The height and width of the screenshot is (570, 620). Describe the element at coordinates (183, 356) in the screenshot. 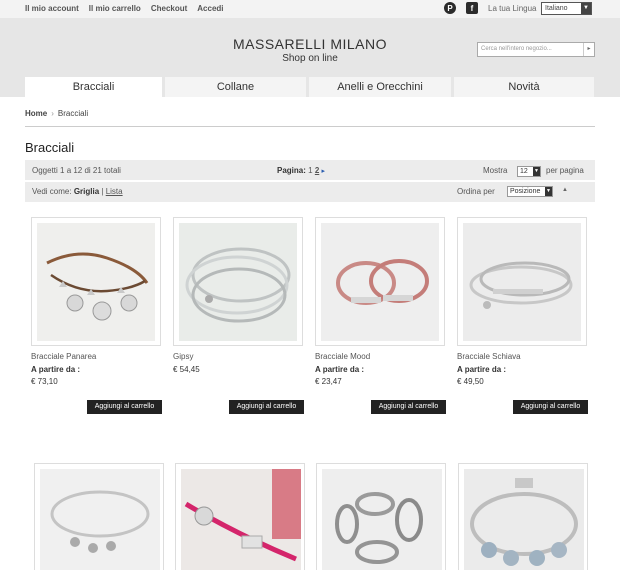

I see `product-name: Gipsy` at that location.